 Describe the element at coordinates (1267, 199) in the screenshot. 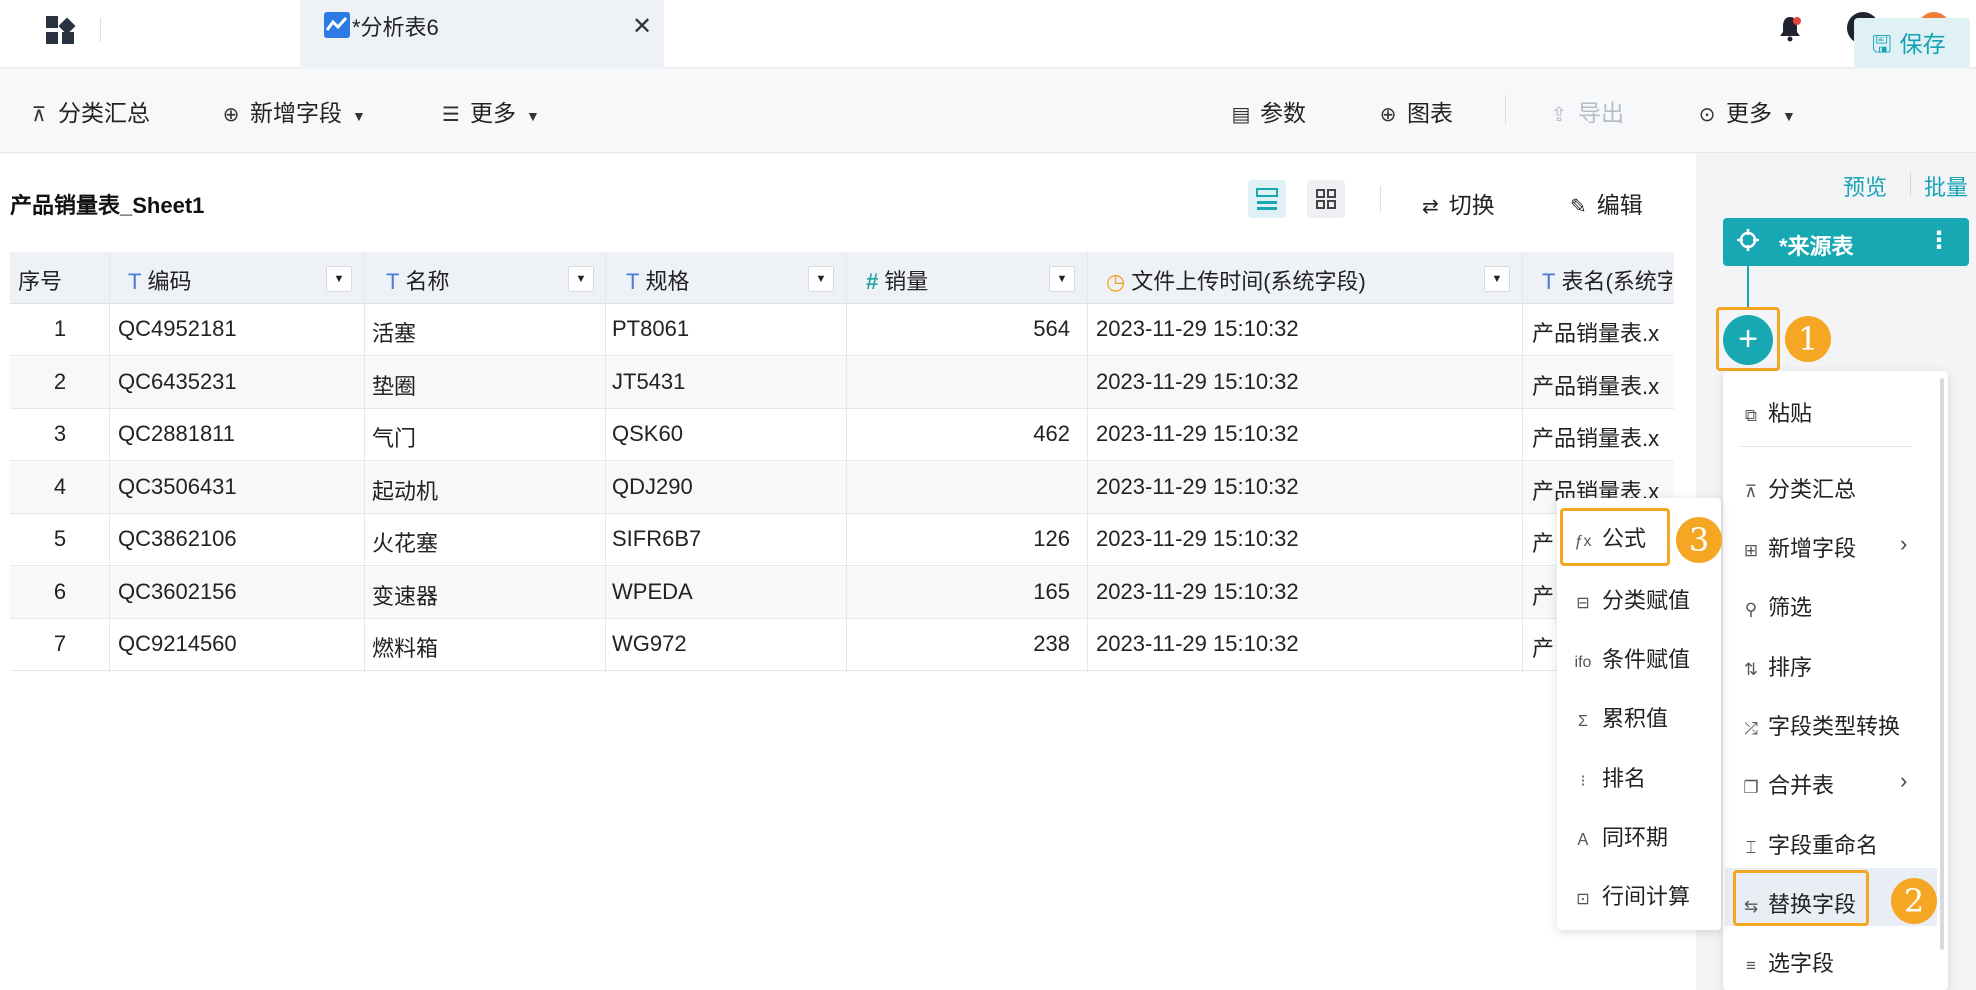

I see `table-view-icon` at that location.